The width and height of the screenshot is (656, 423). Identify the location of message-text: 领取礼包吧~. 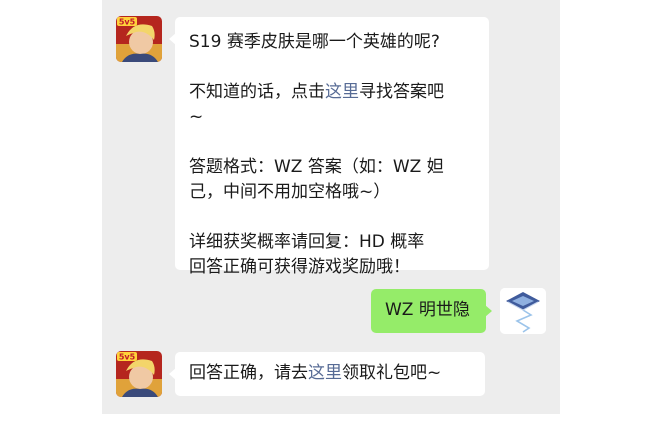
(392, 373).